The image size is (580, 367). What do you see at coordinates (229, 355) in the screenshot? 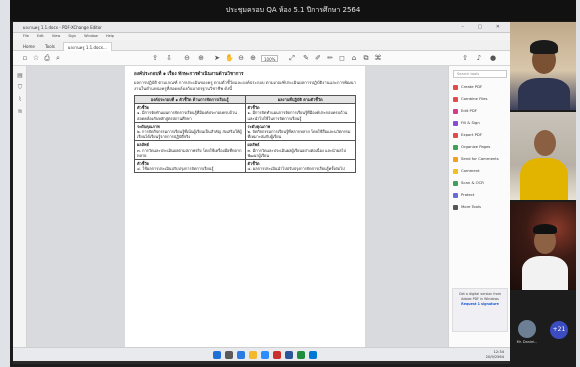
I see `taskbar-search-icon` at bounding box center [229, 355].